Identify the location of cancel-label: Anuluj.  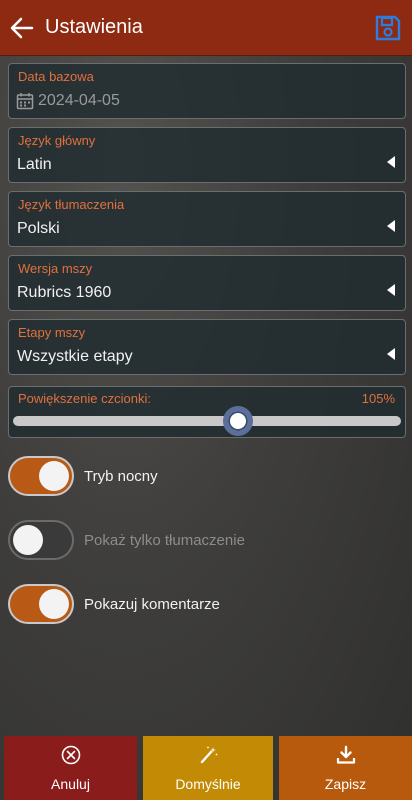
(70, 784).